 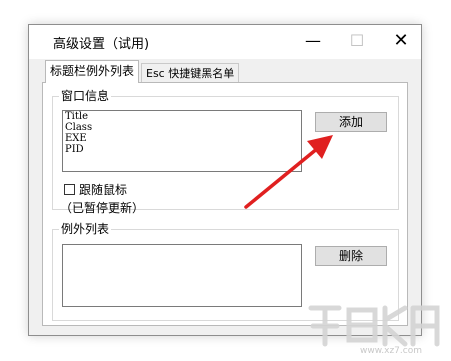 I want to click on info-line-pid: PID, so click(x=74, y=149).